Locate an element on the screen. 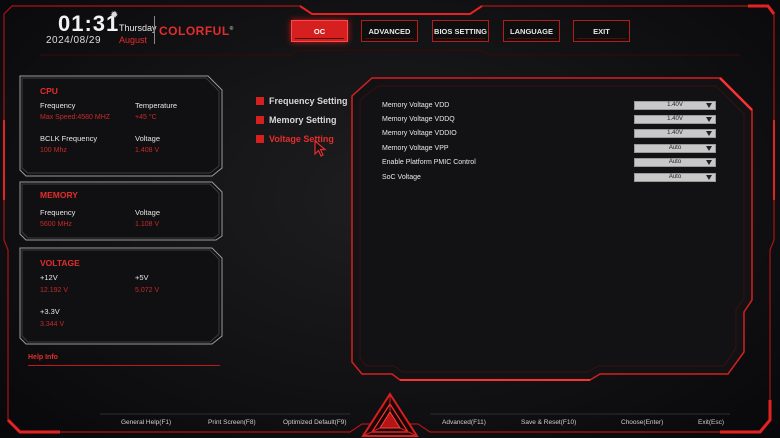 This screenshot has width=780, height=438. setting-row-memory-voltage-vddio: Memory Voltage VDDIO 1.40V is located at coordinates (549, 133).